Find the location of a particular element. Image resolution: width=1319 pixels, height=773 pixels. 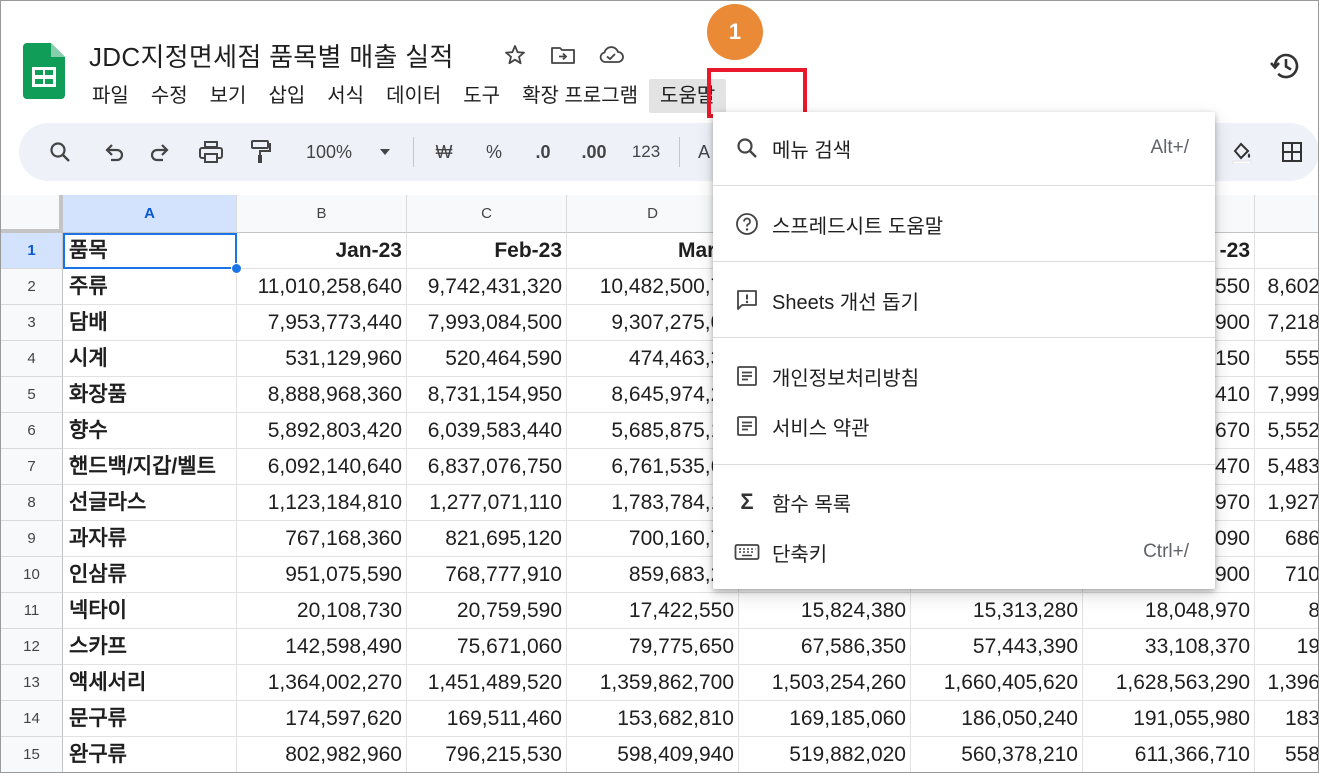

cell-a: 담배 is located at coordinates (150, 323).